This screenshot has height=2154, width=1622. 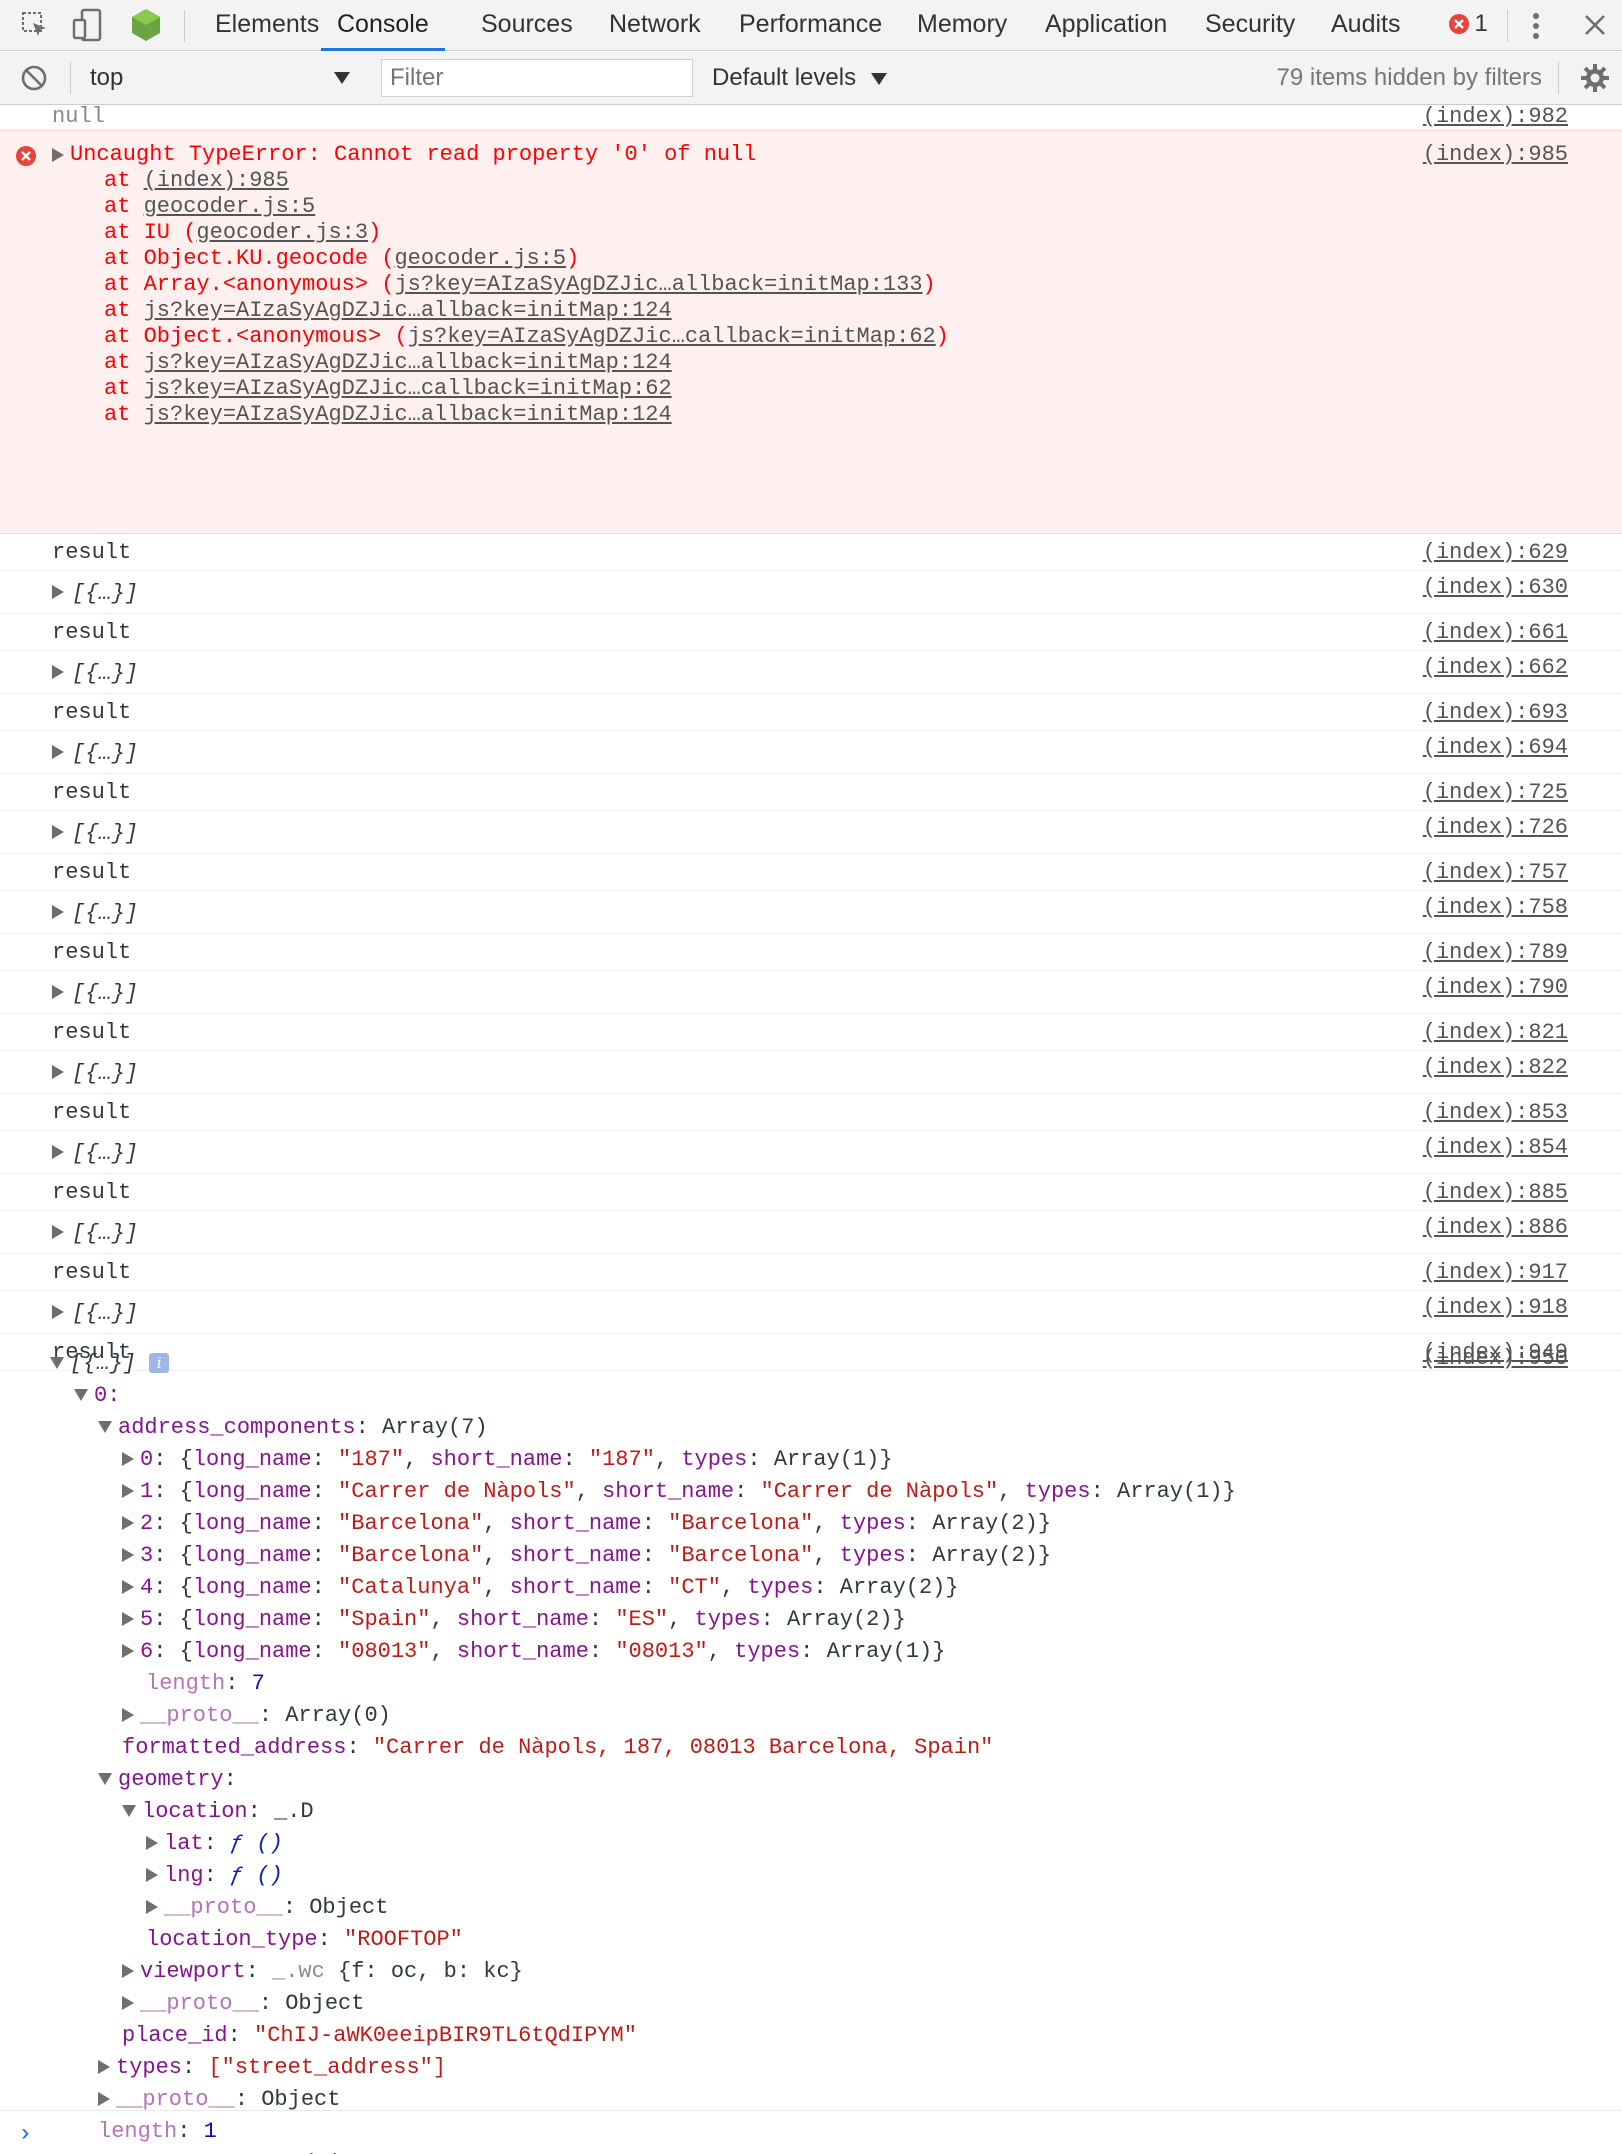 I want to click on tree-node: location: _.D, so click(x=218, y=1812).